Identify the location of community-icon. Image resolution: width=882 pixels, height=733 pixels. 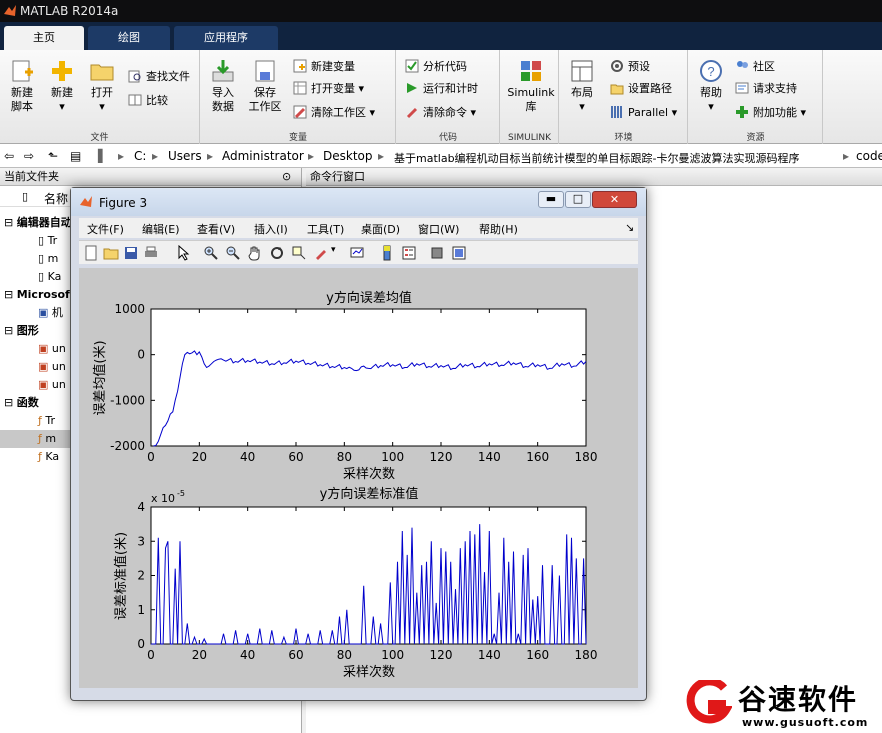
(742, 64).